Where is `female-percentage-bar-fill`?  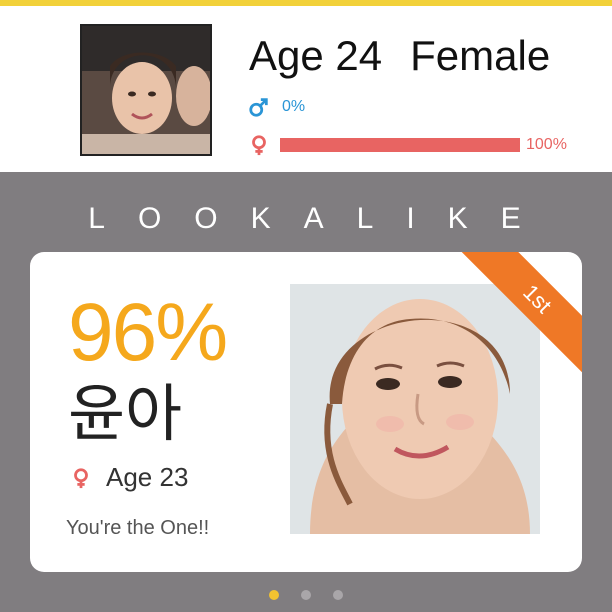
female-percentage-bar-fill is located at coordinates (400, 145).